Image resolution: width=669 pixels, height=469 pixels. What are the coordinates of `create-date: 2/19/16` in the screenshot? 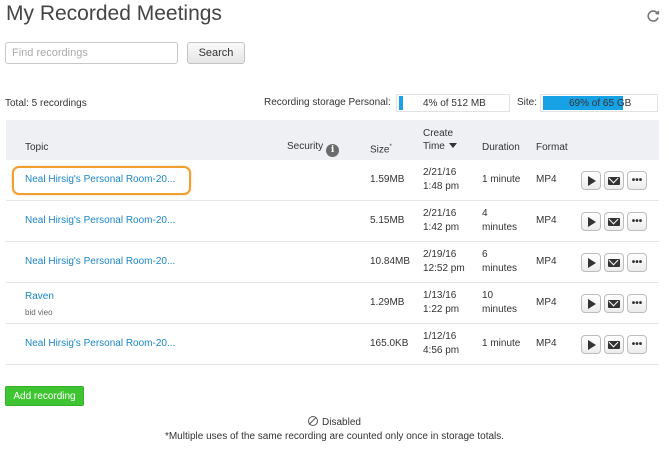 It's located at (440, 254).